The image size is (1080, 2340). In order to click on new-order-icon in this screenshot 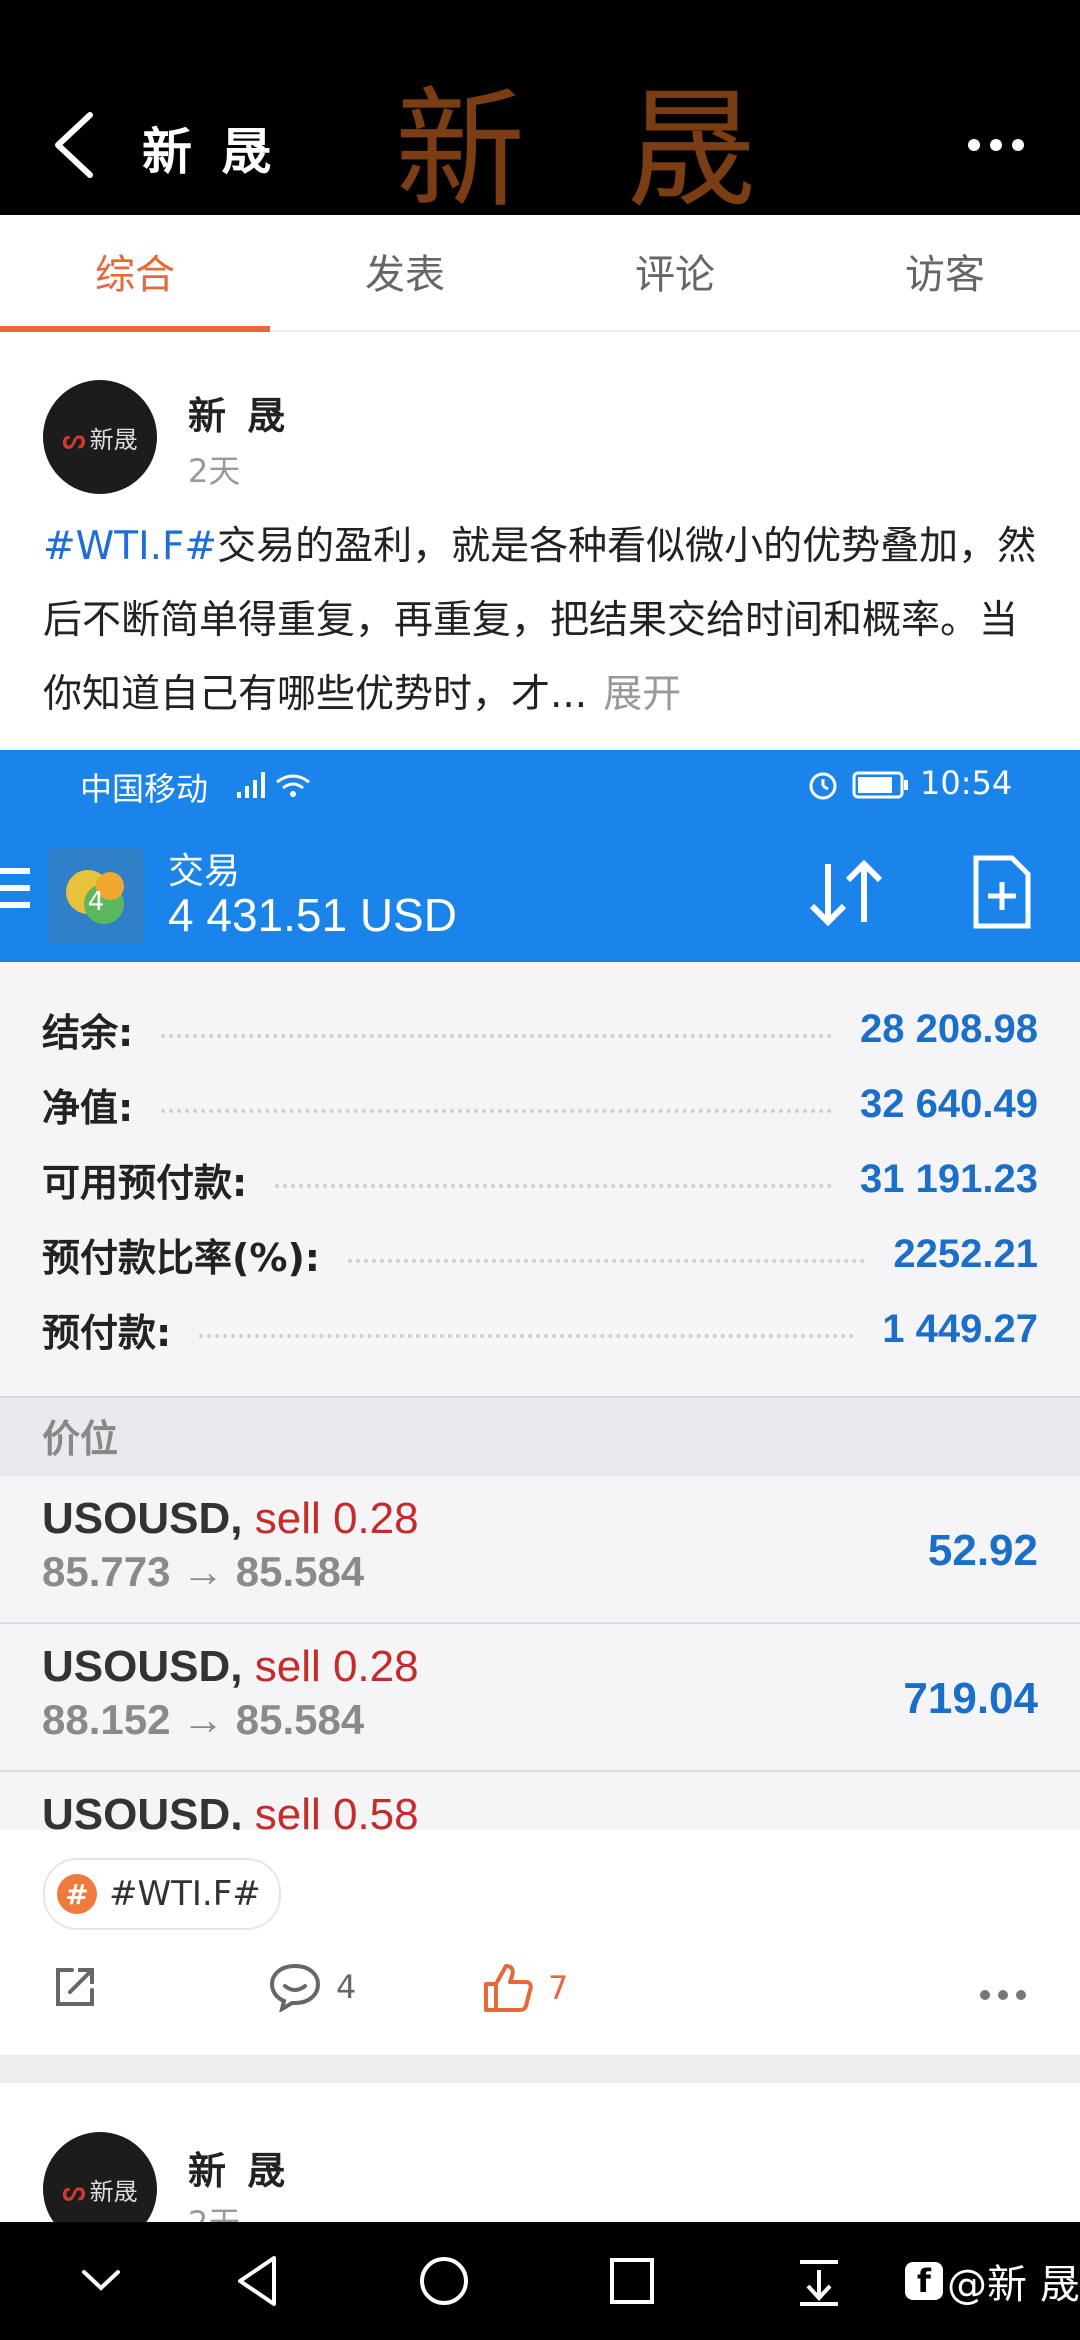, I will do `click(1002, 892)`.